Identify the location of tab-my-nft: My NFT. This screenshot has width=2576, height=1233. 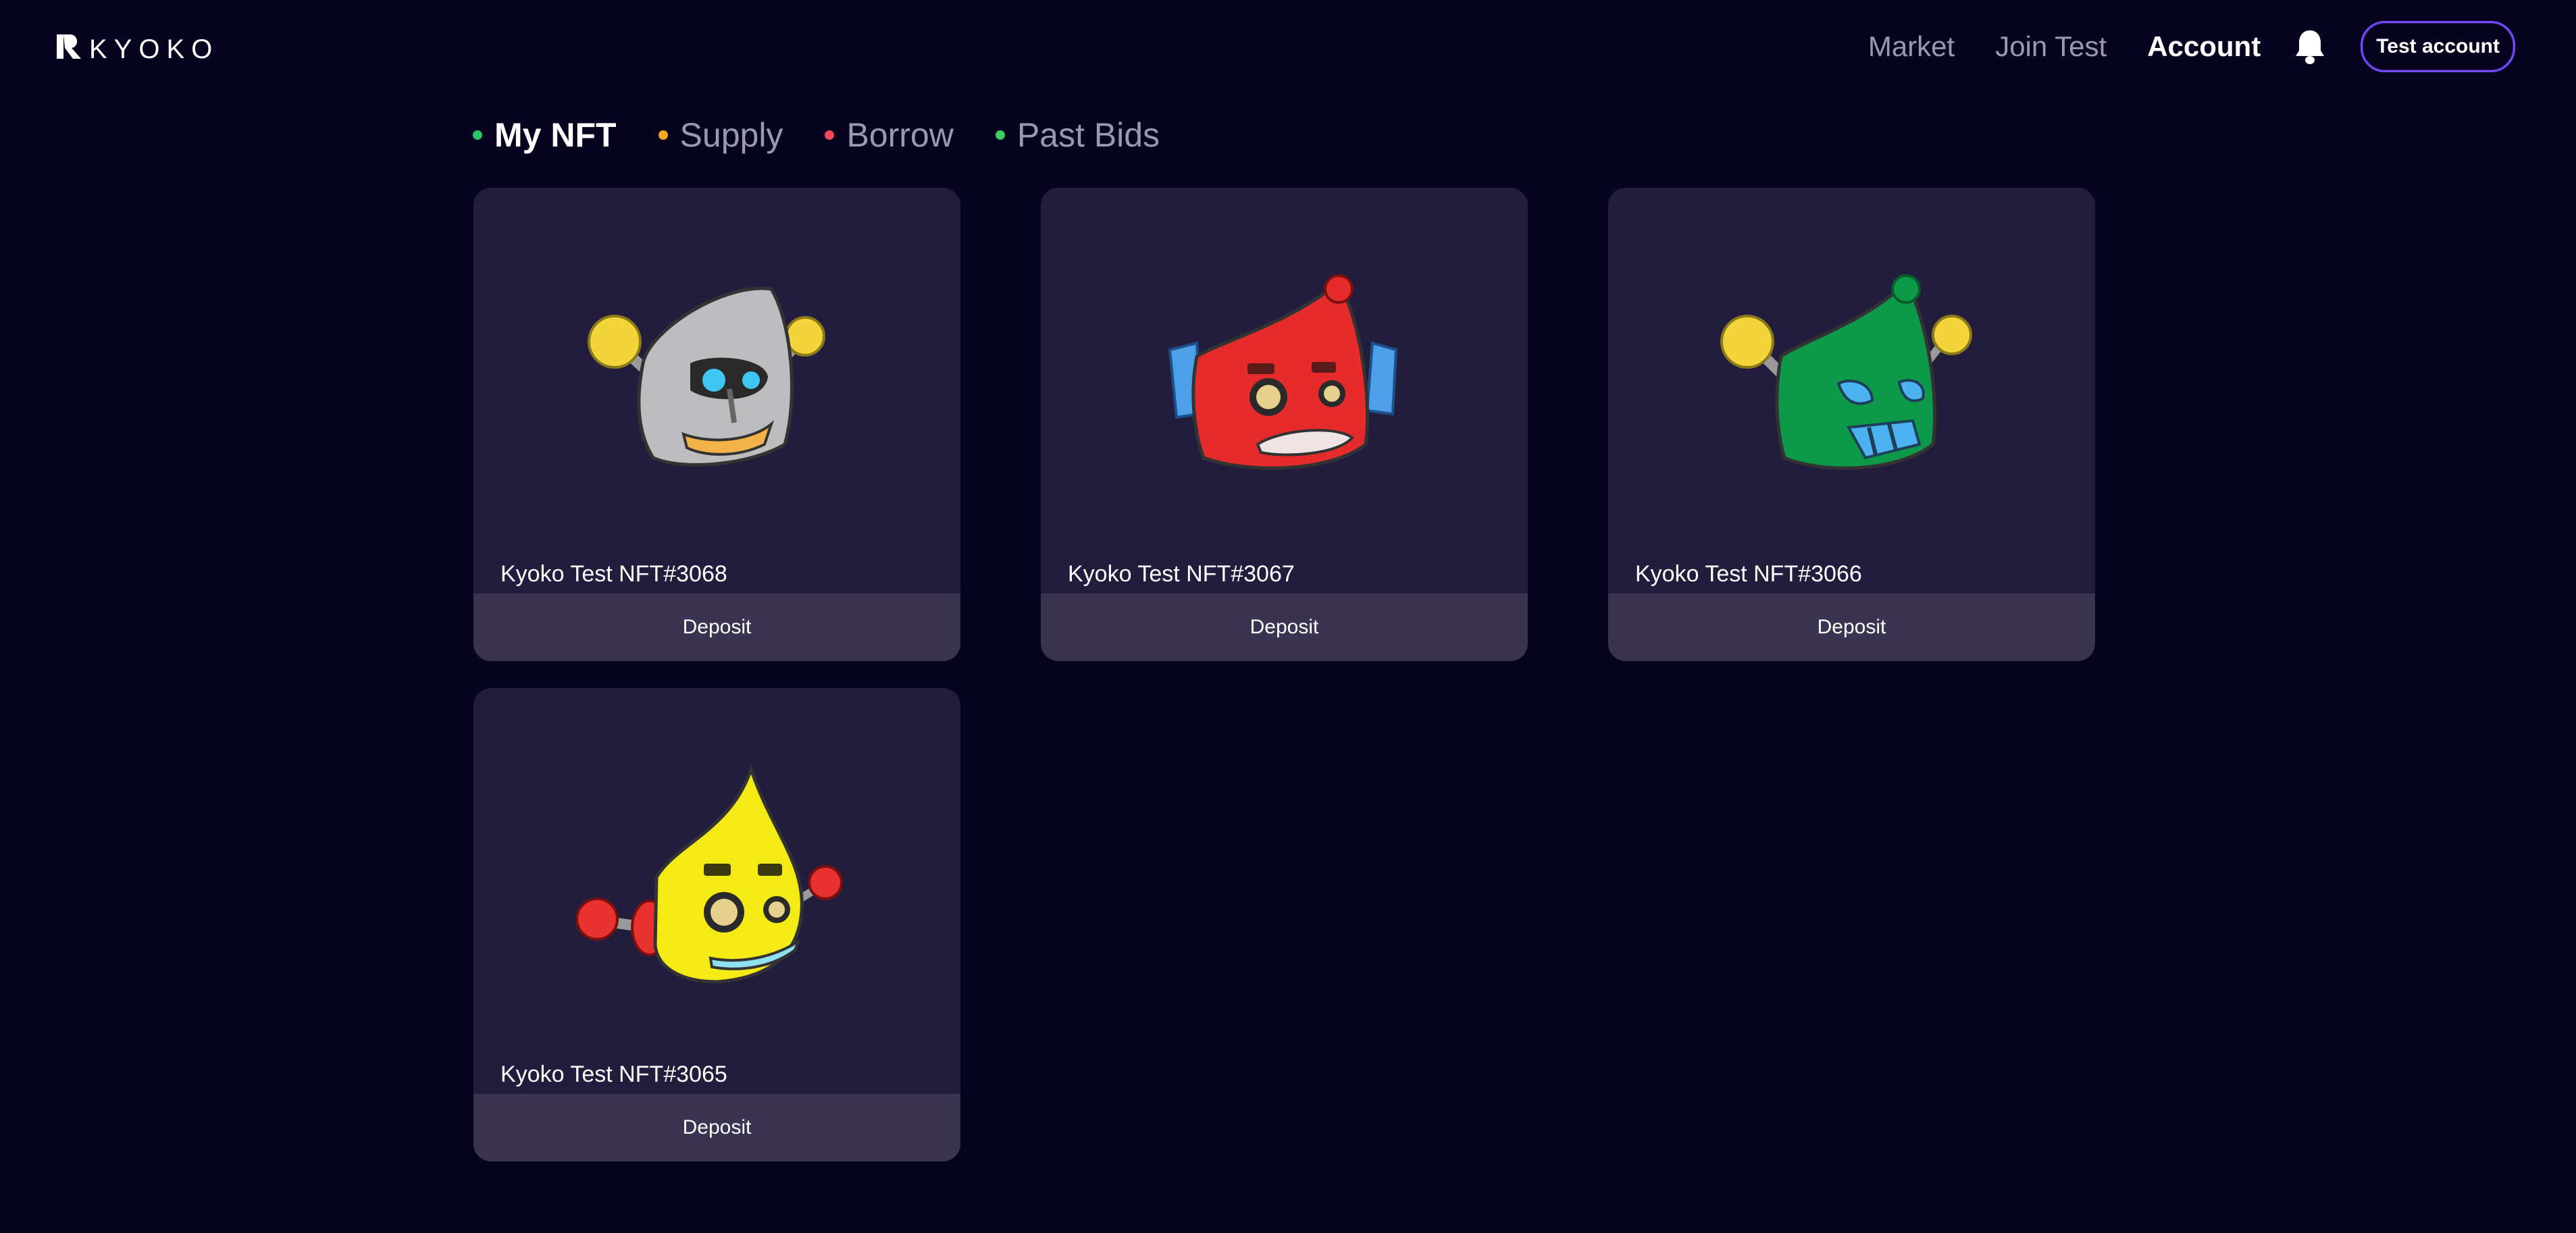
(545, 135).